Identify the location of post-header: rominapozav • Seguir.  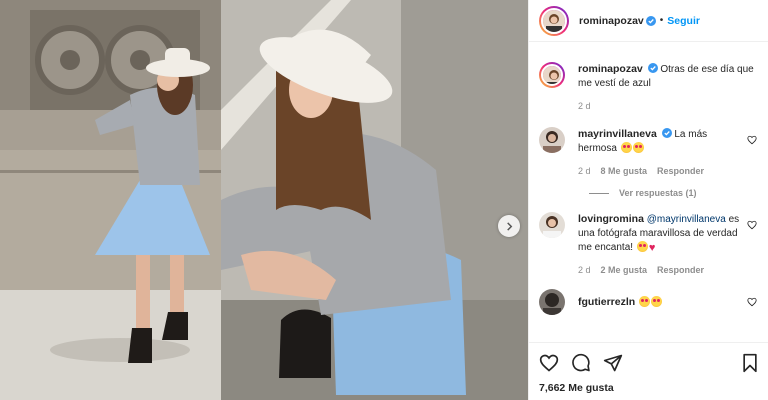
(648, 21).